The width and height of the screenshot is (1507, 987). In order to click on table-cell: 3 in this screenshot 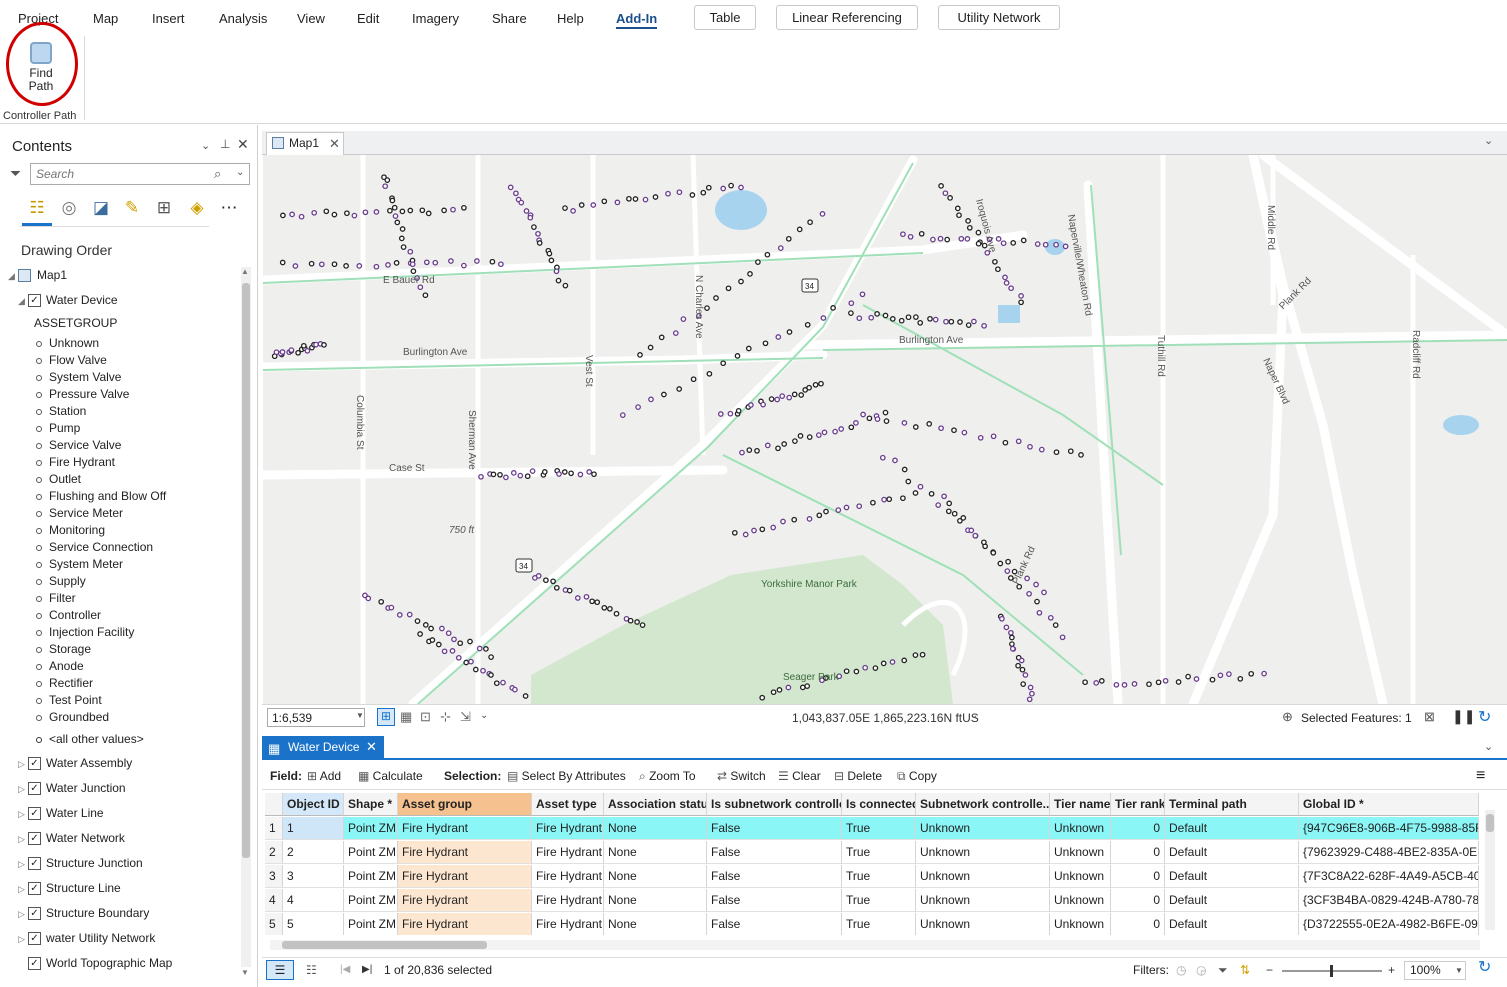, I will do `click(313, 876)`.